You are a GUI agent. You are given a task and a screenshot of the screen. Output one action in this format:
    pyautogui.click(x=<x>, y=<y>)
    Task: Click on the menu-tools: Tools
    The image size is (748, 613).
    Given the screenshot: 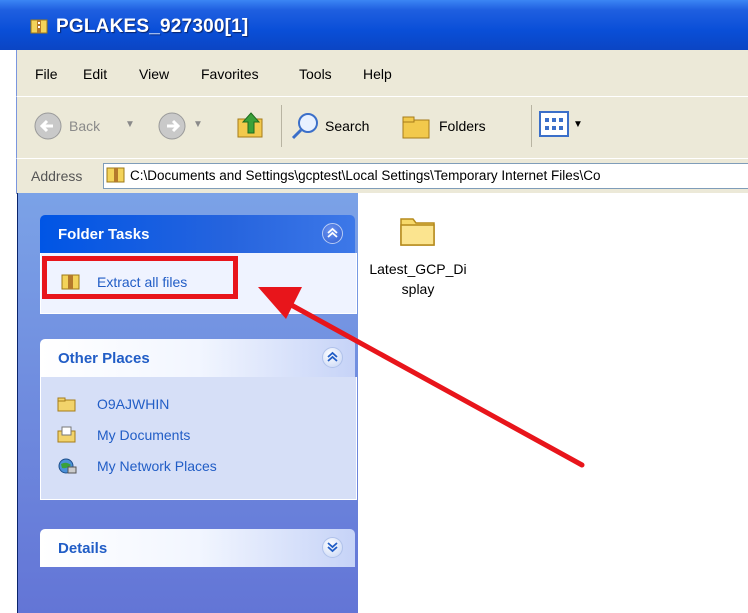 What is the action you would take?
    pyautogui.click(x=315, y=74)
    